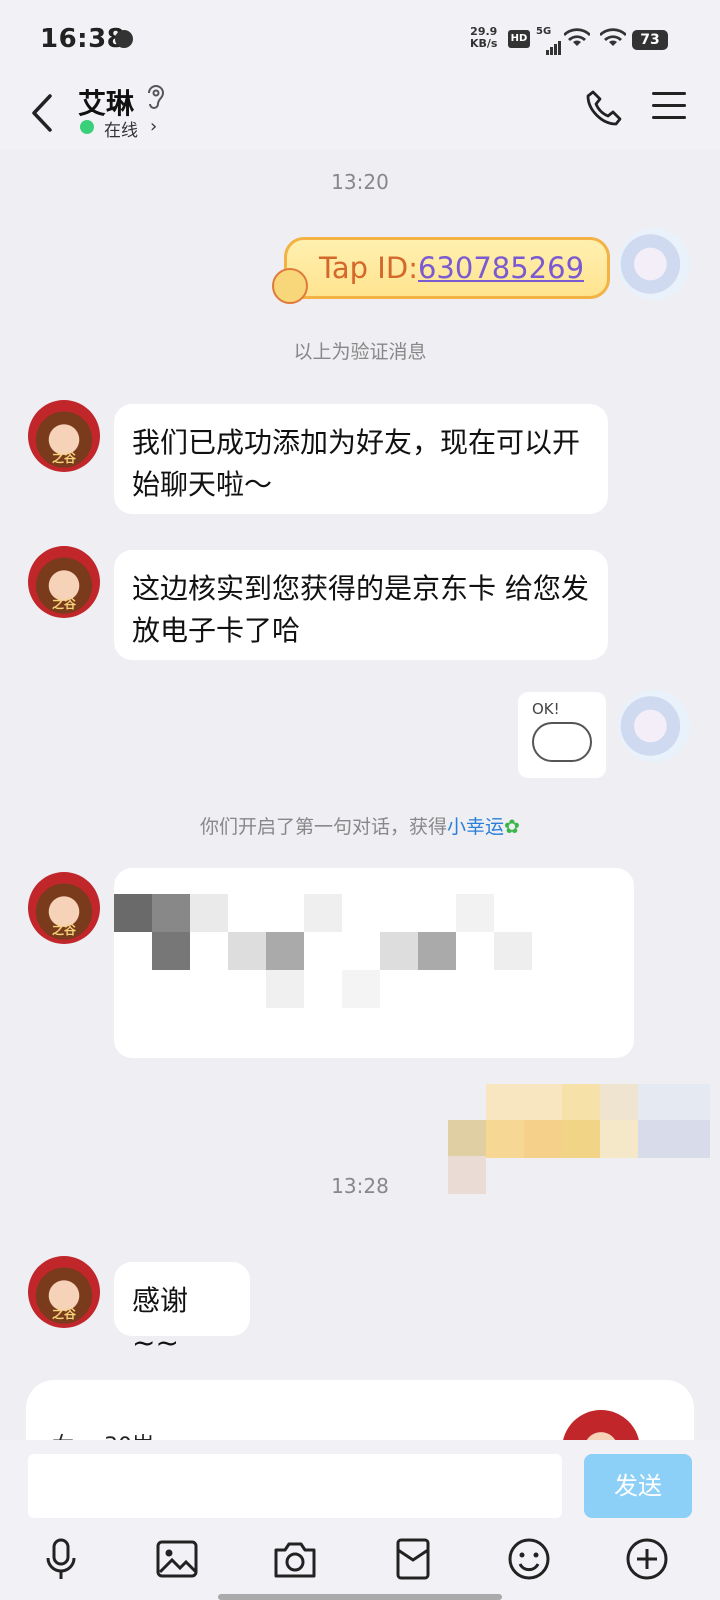 The height and width of the screenshot is (1600, 720). I want to click on tap-id-label: Tap ID:, so click(368, 268).